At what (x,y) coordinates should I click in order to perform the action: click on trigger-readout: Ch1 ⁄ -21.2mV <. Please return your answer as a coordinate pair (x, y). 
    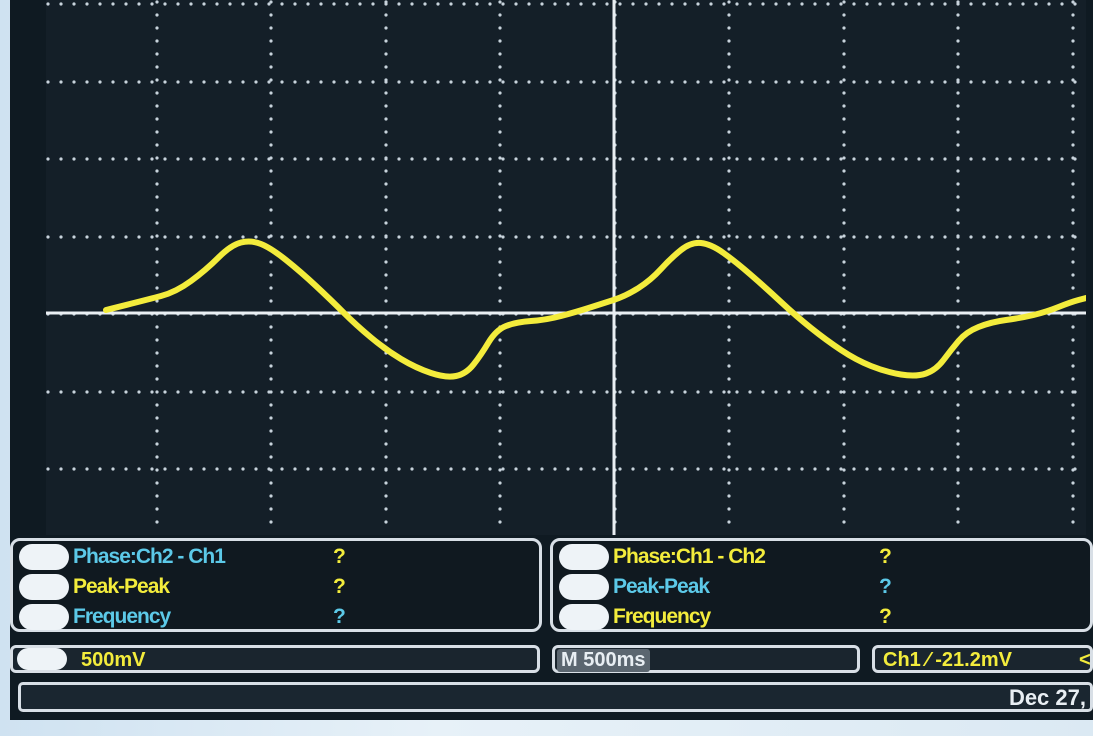
    Looking at the image, I should click on (982, 659).